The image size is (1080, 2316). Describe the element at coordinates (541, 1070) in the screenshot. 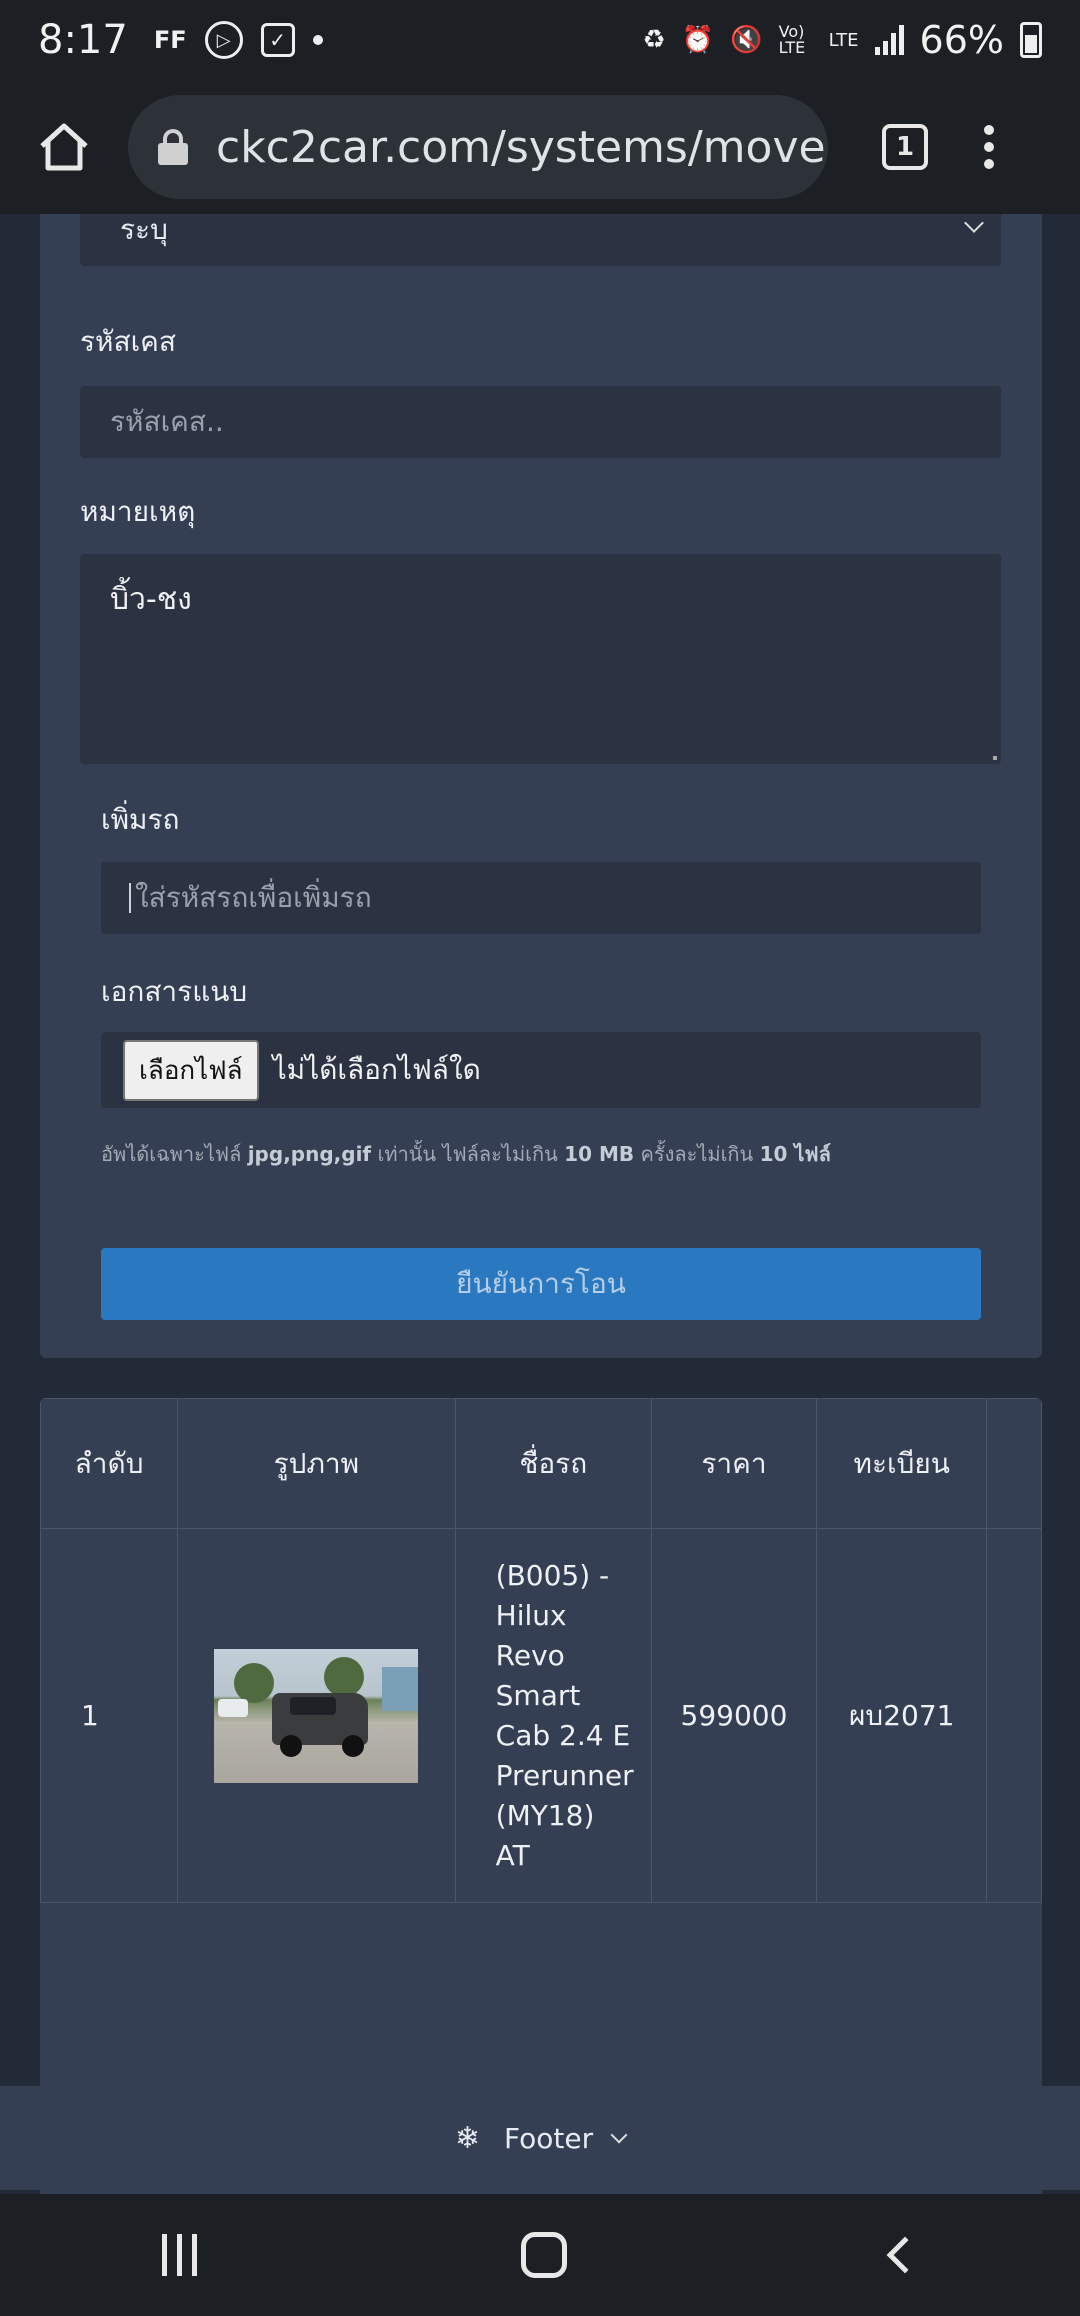

I see `file-input: เลือกไฟล์ ไม่ได้เลือกไฟล์ใด` at that location.